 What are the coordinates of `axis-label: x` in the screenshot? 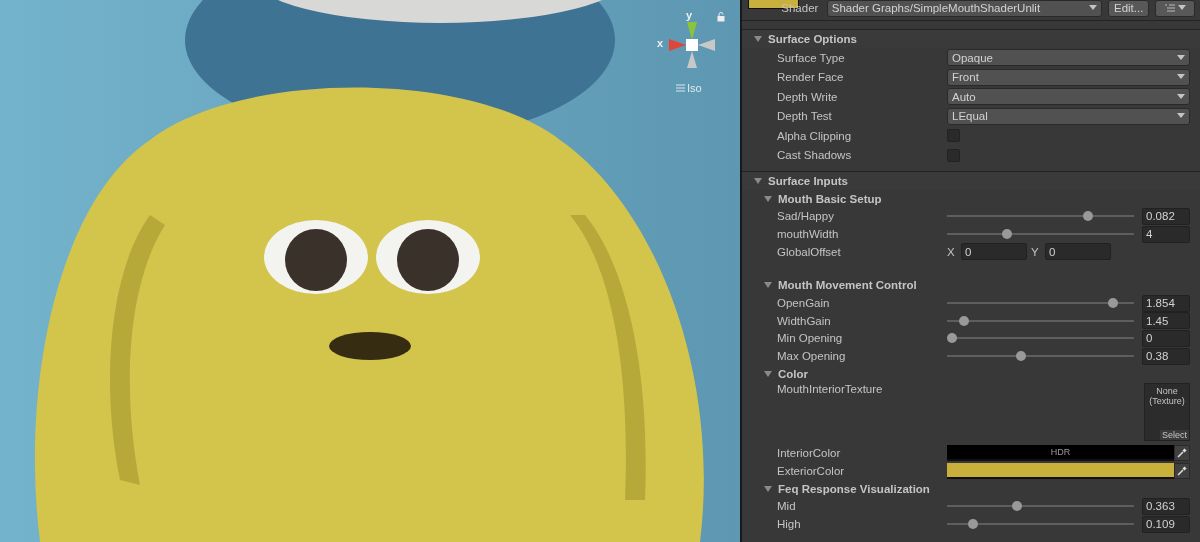 It's located at (660, 43).